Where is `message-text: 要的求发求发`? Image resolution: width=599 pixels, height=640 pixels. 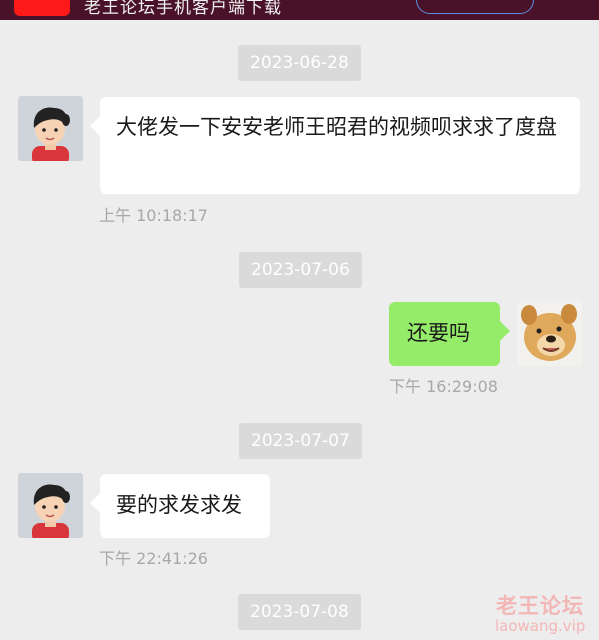 message-text: 要的求发求发 is located at coordinates (179, 505).